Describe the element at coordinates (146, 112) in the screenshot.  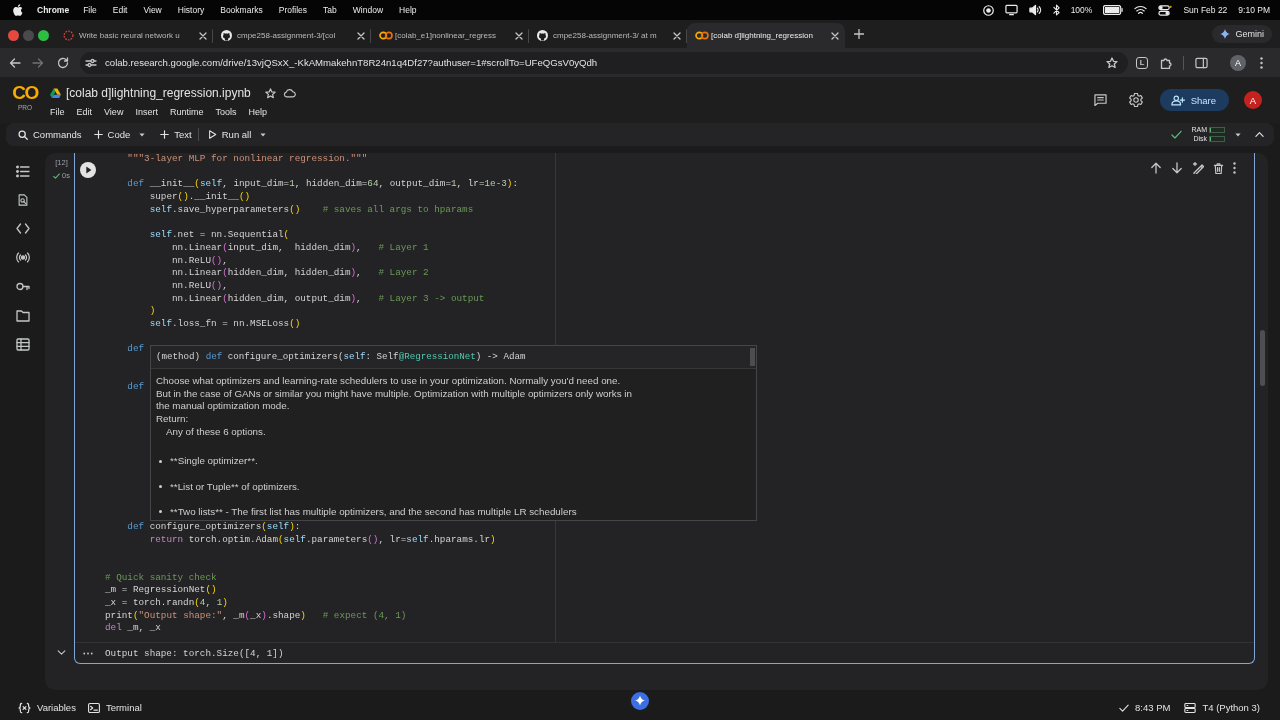
I see `menu-item: Insert` at that location.